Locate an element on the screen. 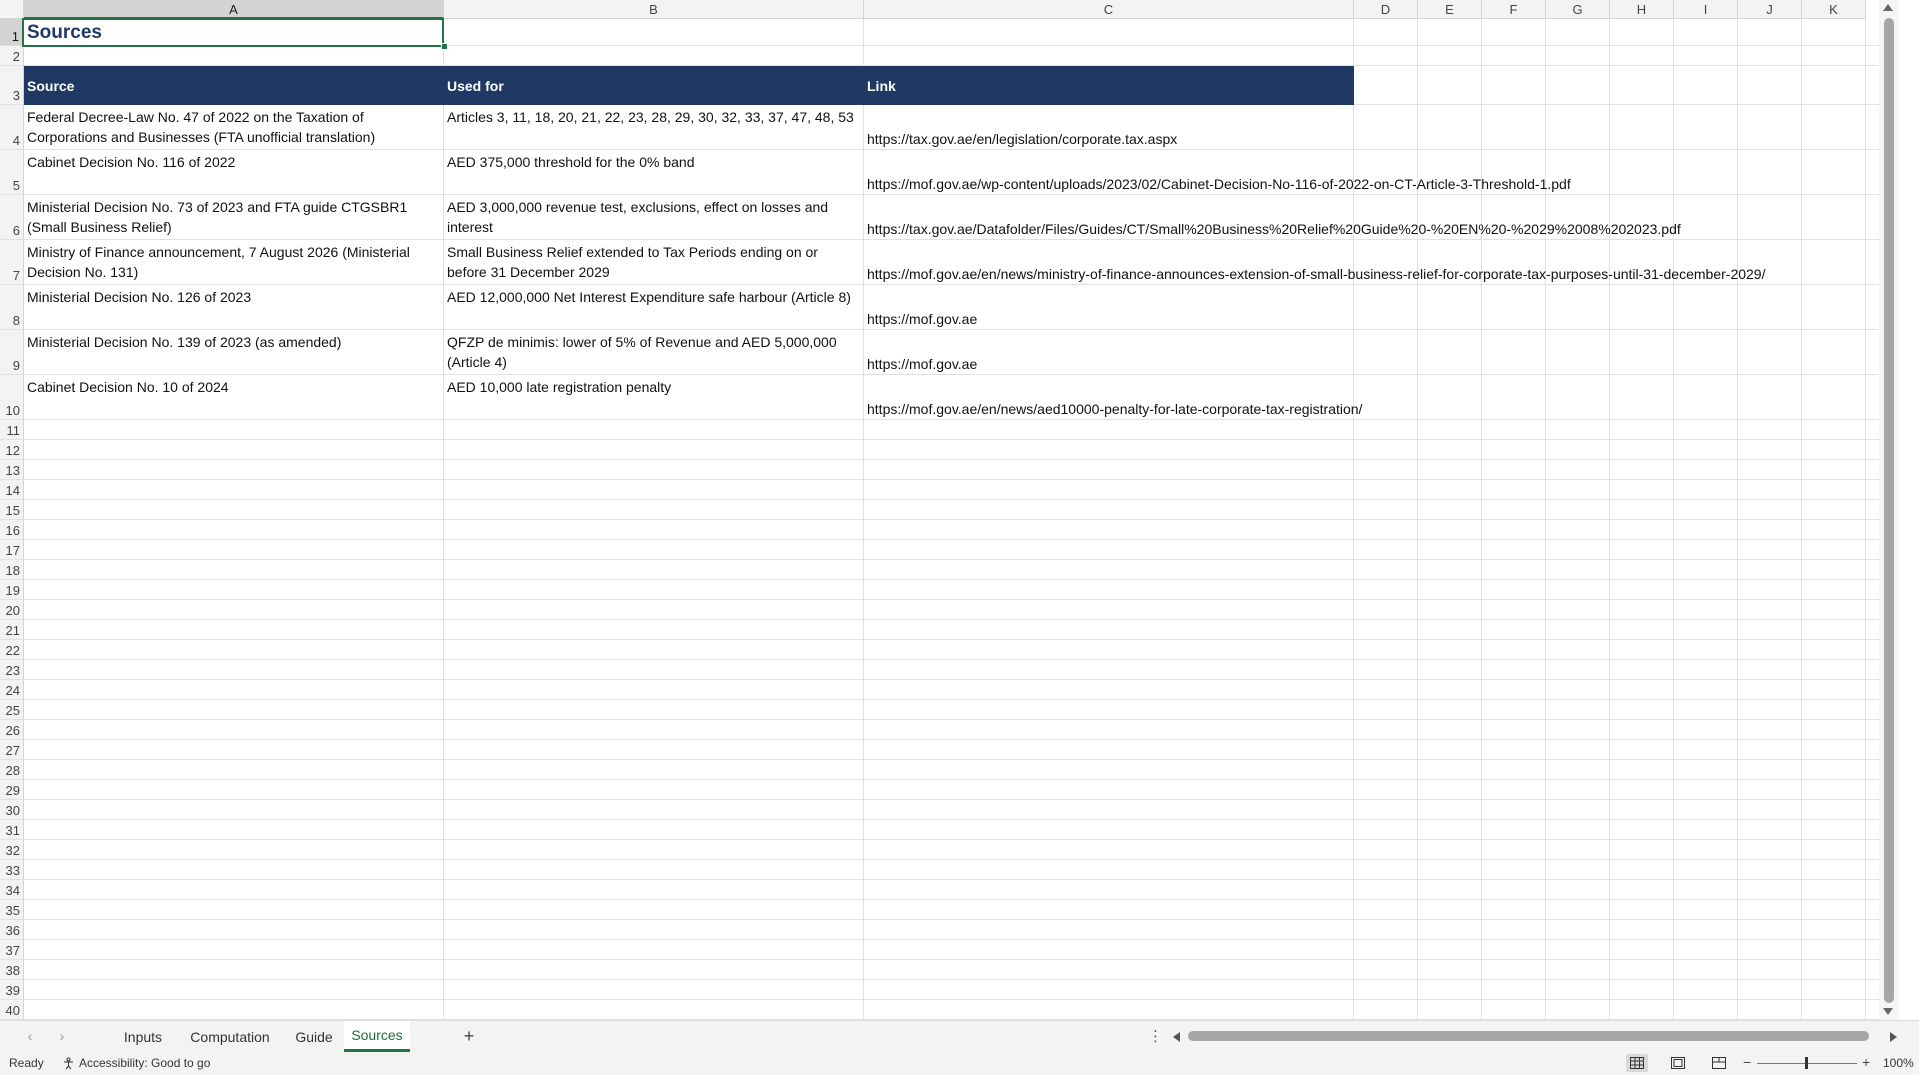 Image resolution: width=1919 pixels, height=1075 pixels. used-for-cell: AED 10,000 late registration penalty is located at coordinates (654, 397).